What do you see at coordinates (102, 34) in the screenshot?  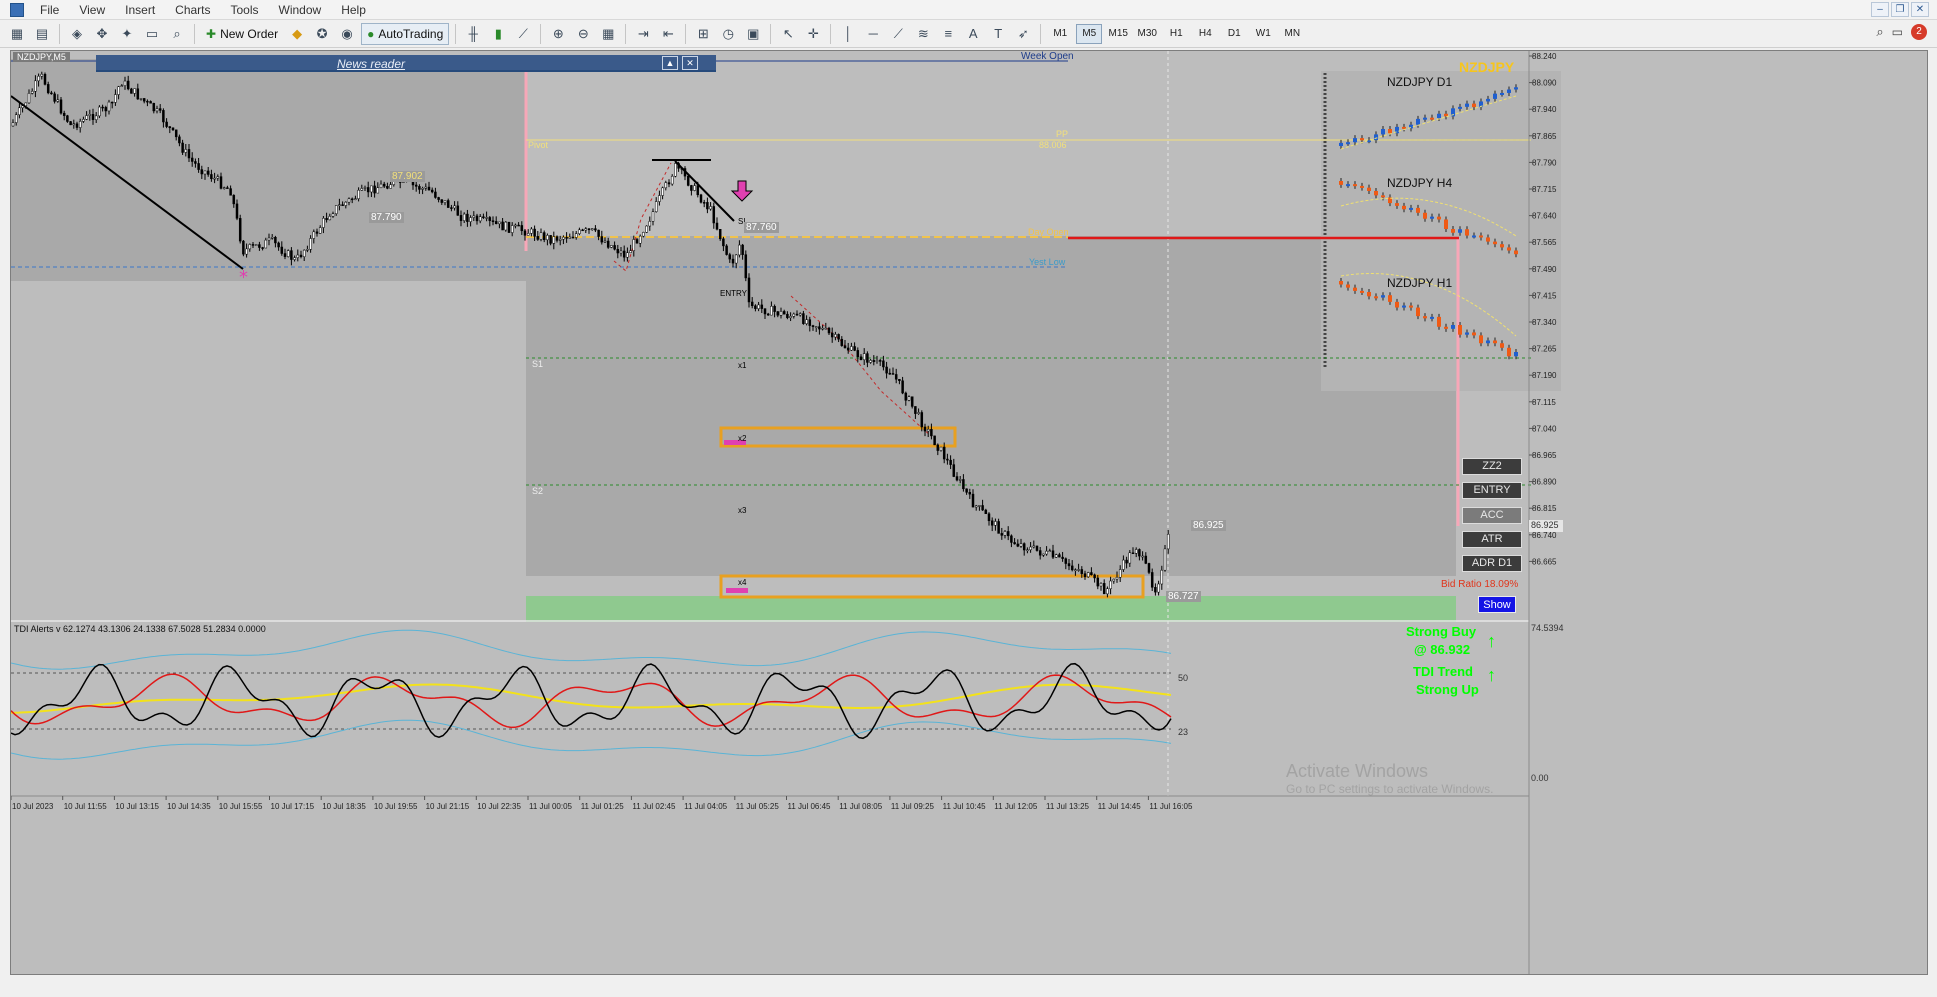 I see `data-window-icon: ✥` at bounding box center [102, 34].